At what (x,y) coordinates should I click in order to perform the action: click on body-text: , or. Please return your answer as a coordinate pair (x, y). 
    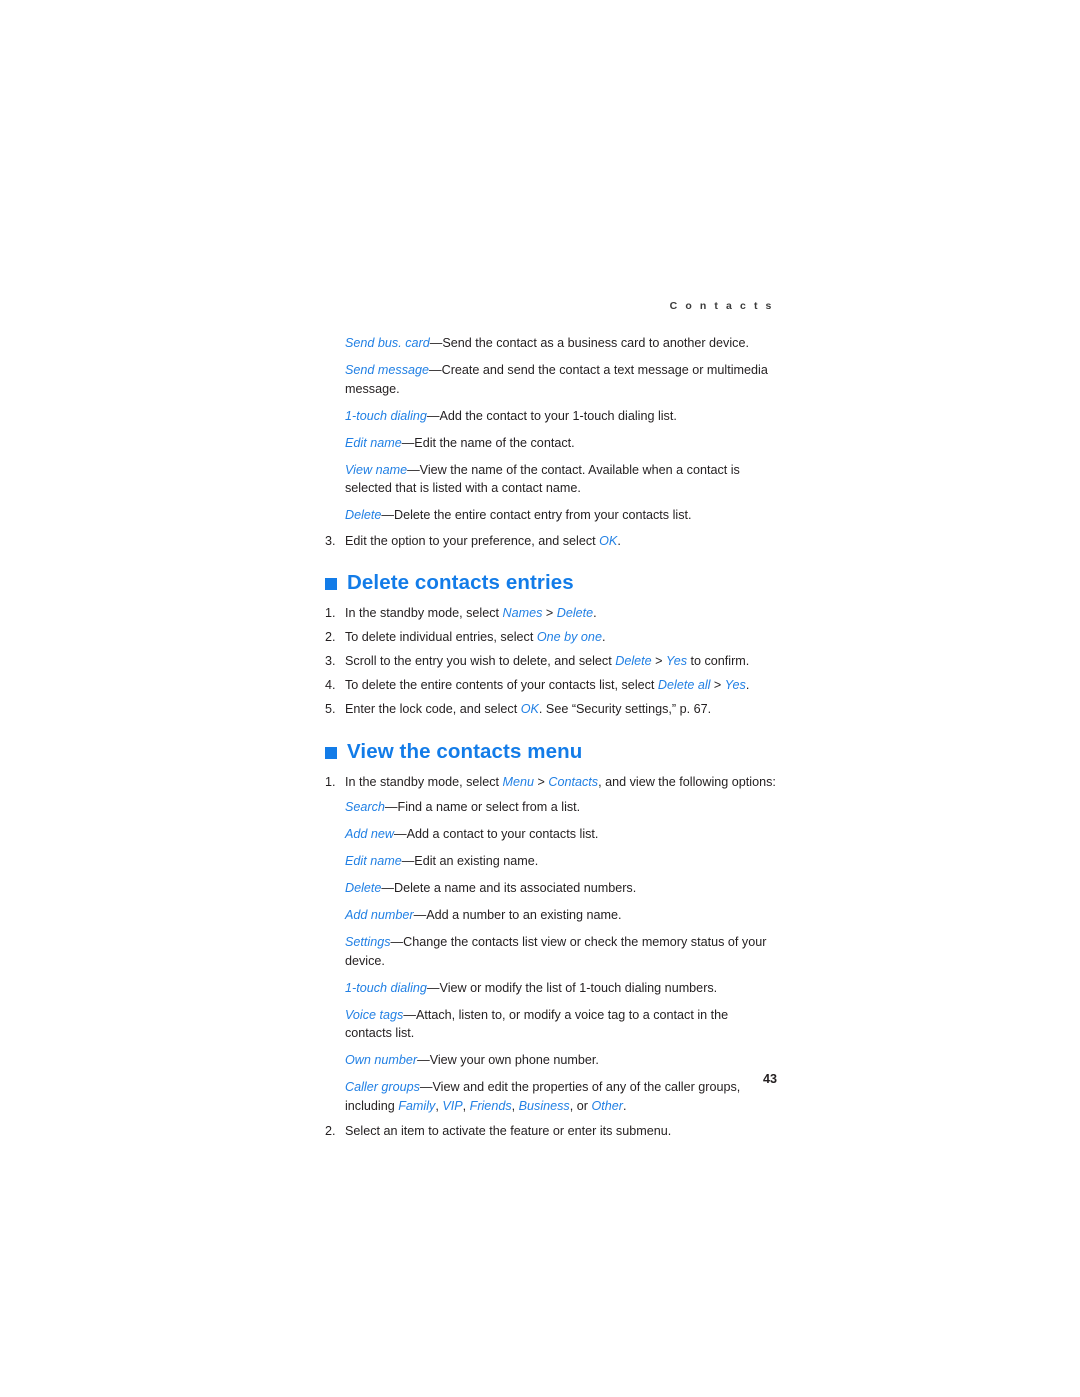
    Looking at the image, I should click on (580, 1105).